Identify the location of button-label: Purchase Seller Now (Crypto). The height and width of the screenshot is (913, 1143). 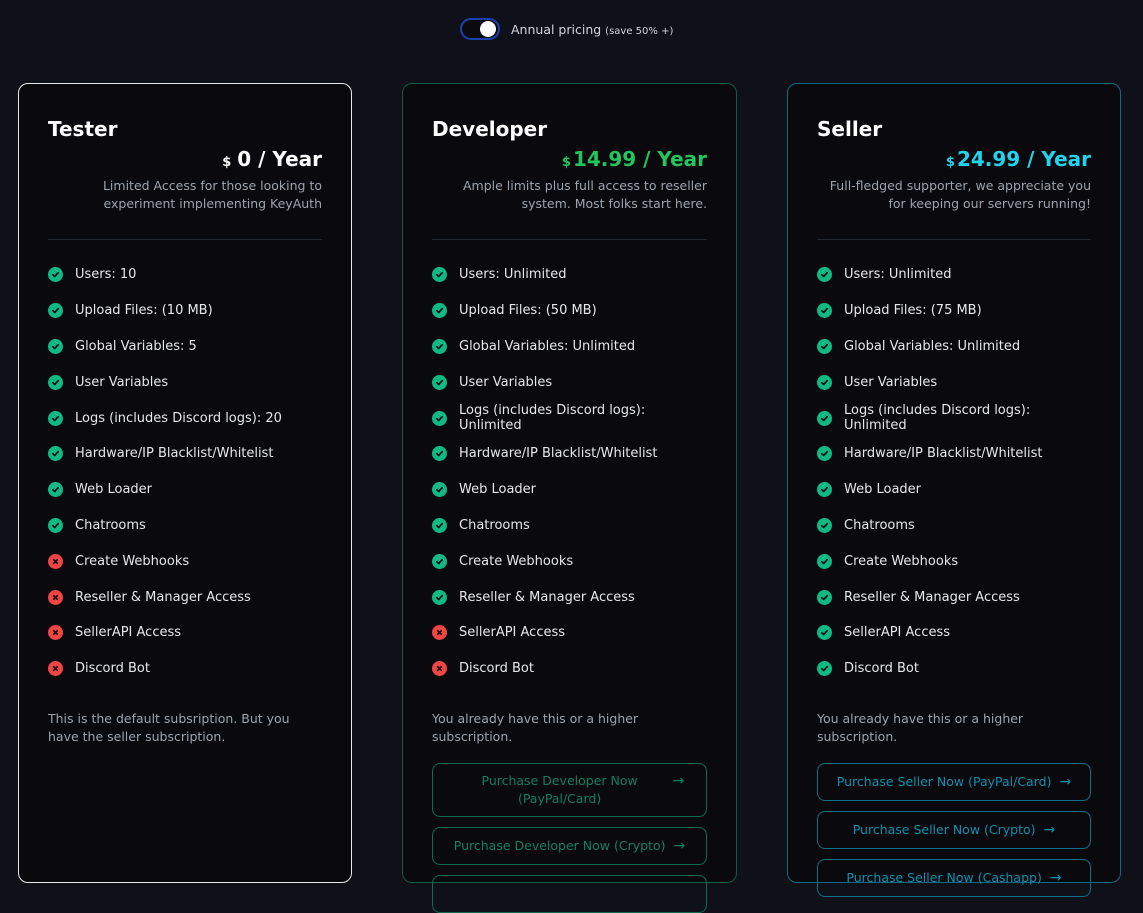
(944, 829).